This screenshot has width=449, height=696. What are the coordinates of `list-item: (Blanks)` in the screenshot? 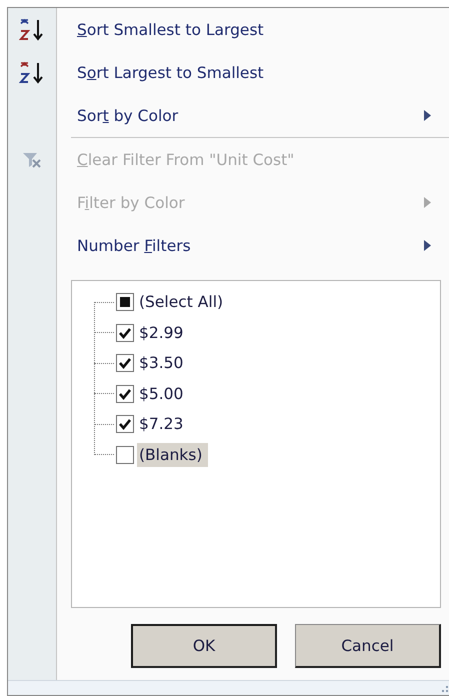 It's located at (172, 454).